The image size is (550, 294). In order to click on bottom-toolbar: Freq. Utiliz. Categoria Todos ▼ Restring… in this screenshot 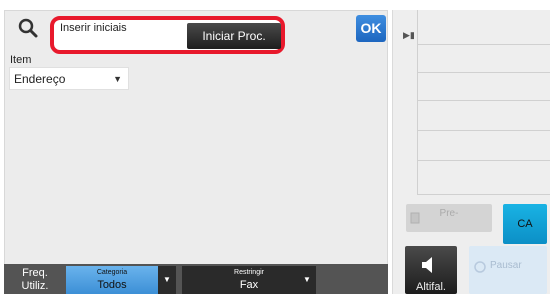, I will do `click(196, 279)`.